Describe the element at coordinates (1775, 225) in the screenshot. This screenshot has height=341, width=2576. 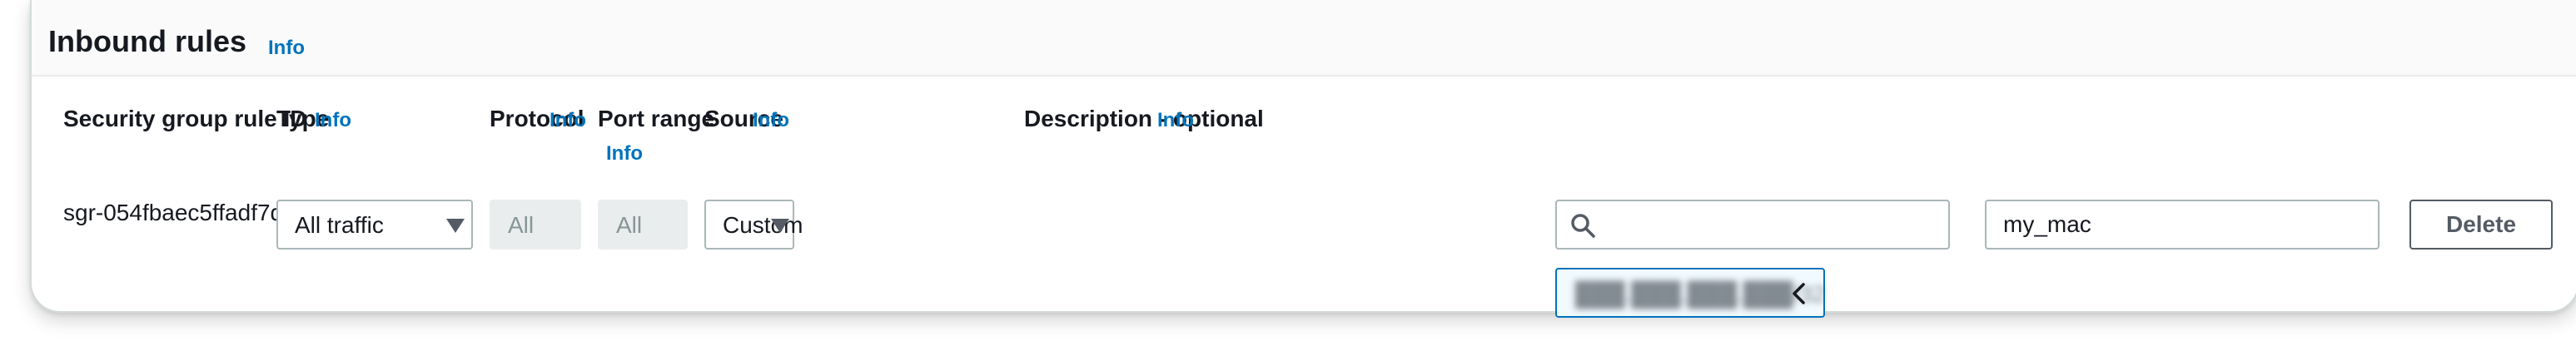
I see `source-search-input` at that location.